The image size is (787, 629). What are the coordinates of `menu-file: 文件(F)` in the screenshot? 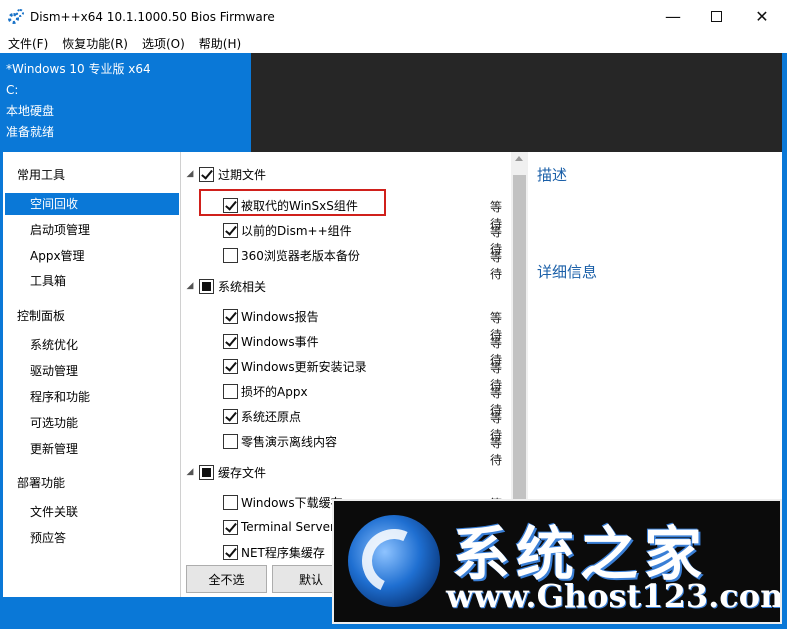 It's located at (28, 43).